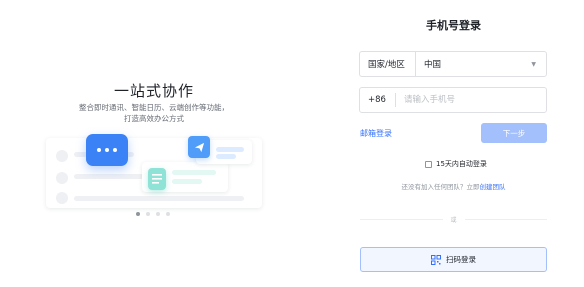  I want to click on scan-login-button: 扫码登录, so click(453, 259).